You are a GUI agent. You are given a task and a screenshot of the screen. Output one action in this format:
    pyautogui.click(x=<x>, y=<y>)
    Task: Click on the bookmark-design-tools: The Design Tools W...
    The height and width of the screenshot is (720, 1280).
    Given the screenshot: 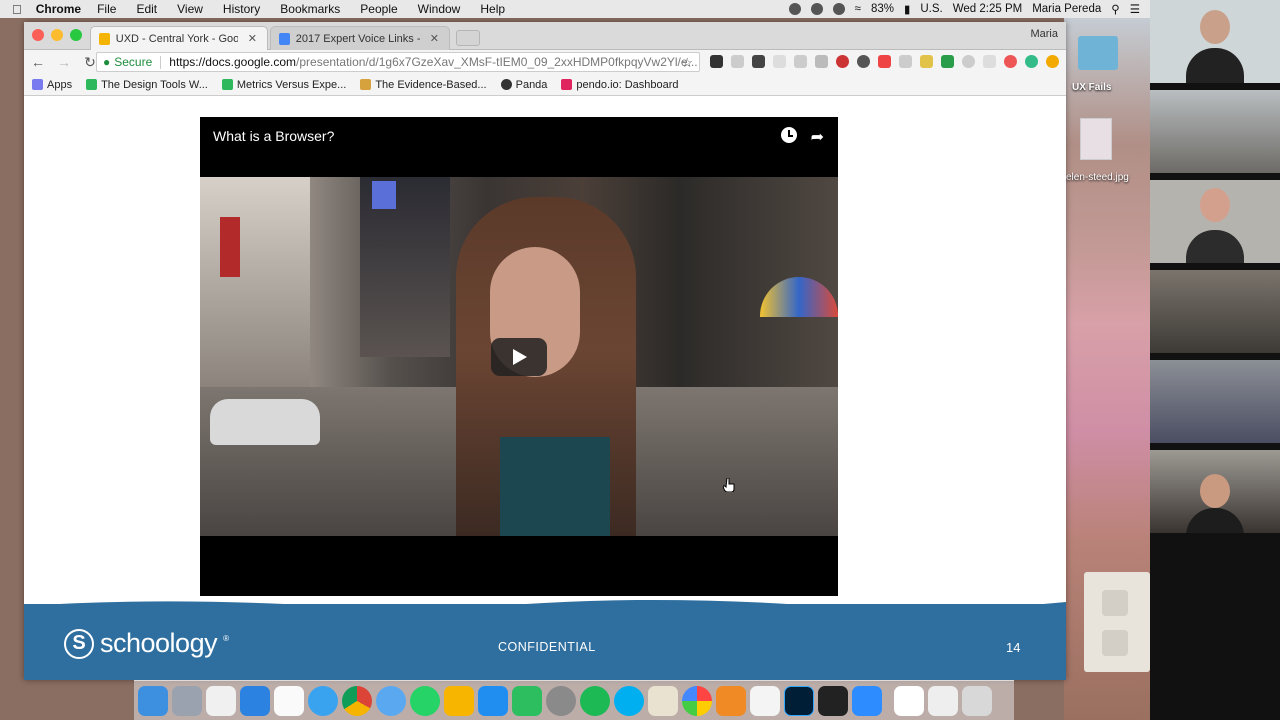 What is the action you would take?
    pyautogui.click(x=147, y=85)
    